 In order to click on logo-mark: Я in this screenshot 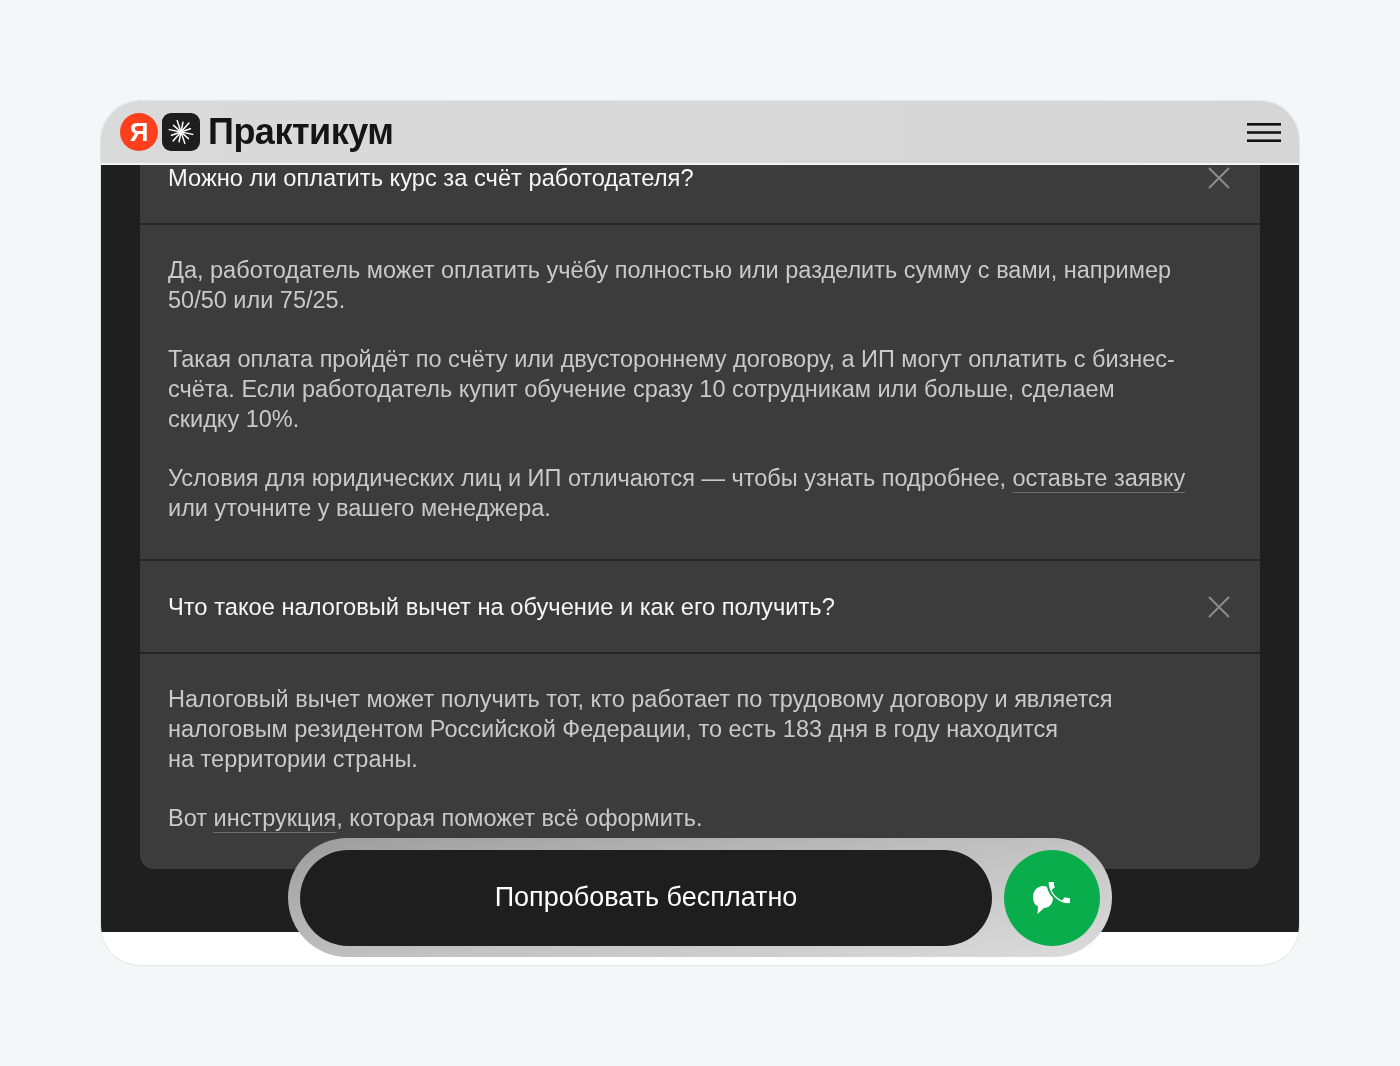, I will do `click(139, 132)`.